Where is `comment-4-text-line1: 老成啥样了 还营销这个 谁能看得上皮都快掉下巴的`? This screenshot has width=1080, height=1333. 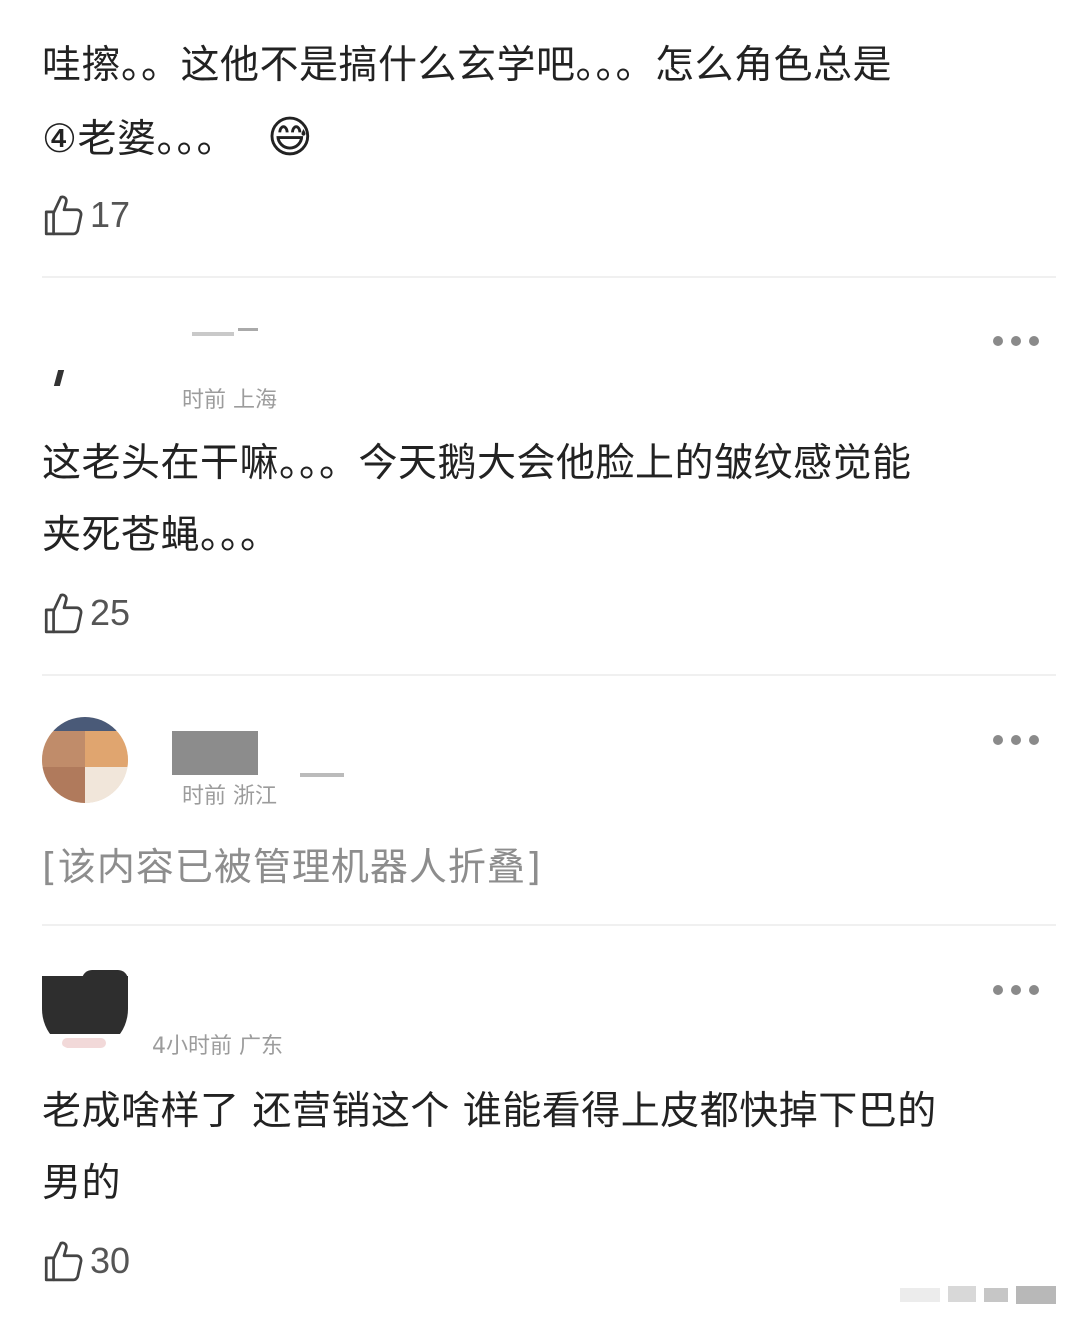
comment-4-text-line1: 老成啥样了 还营销这个 谁能看得上皮都快掉下巴的 is located at coordinates (489, 1111).